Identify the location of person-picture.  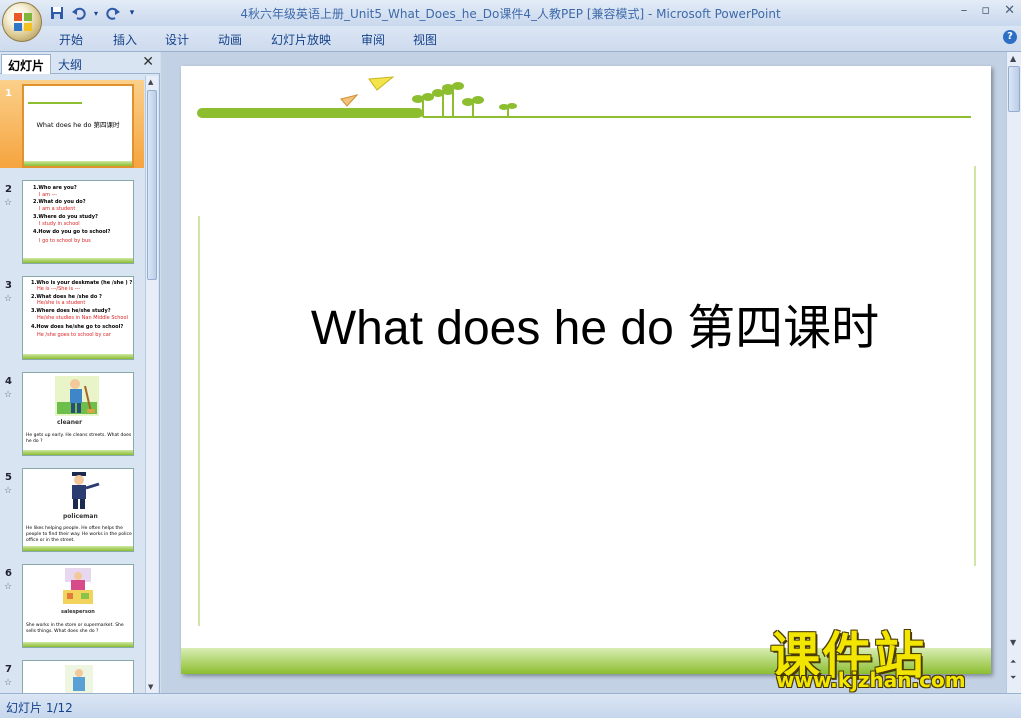
(79, 679).